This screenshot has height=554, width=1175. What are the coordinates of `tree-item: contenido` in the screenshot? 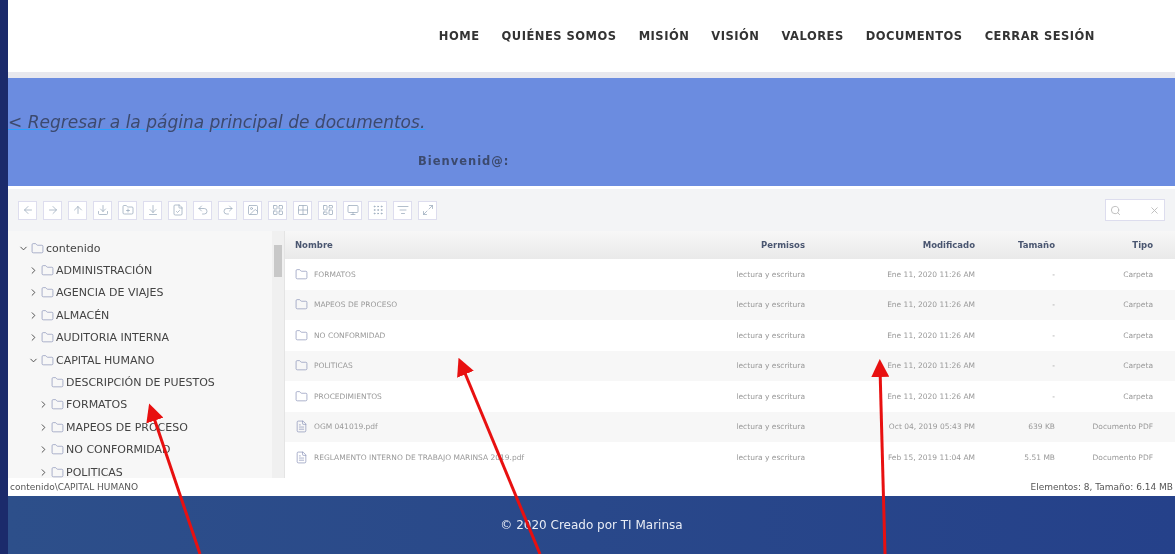 It's located at (73, 248).